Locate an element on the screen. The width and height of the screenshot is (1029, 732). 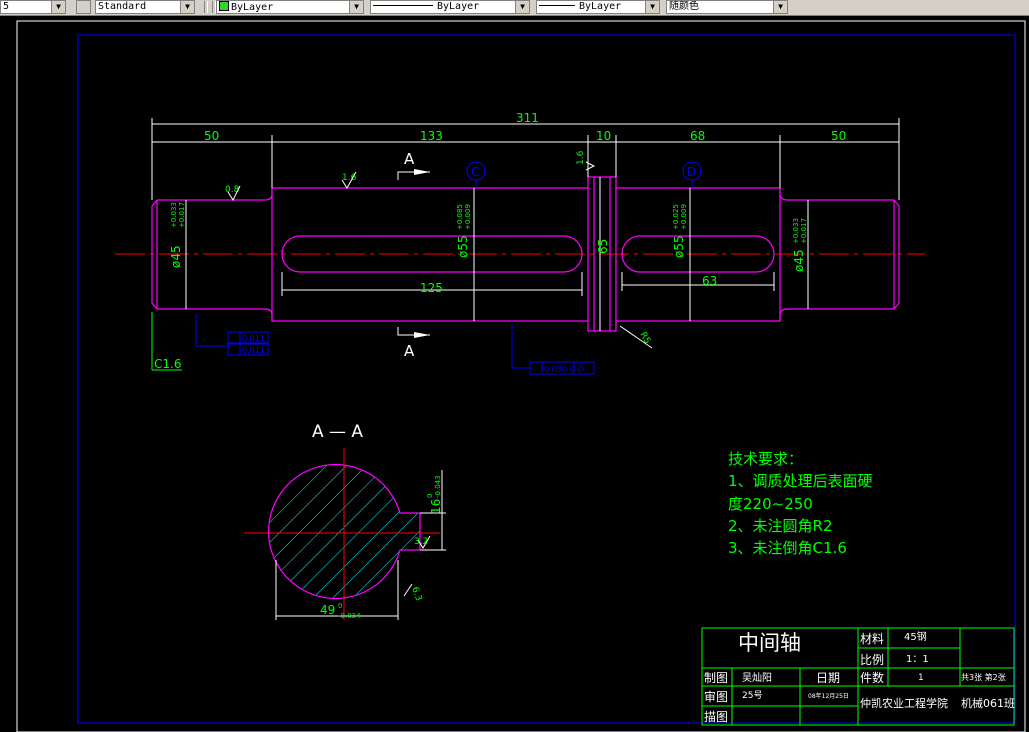
notes-line-1: 1、调质处理后表面硬 is located at coordinates (800, 481).